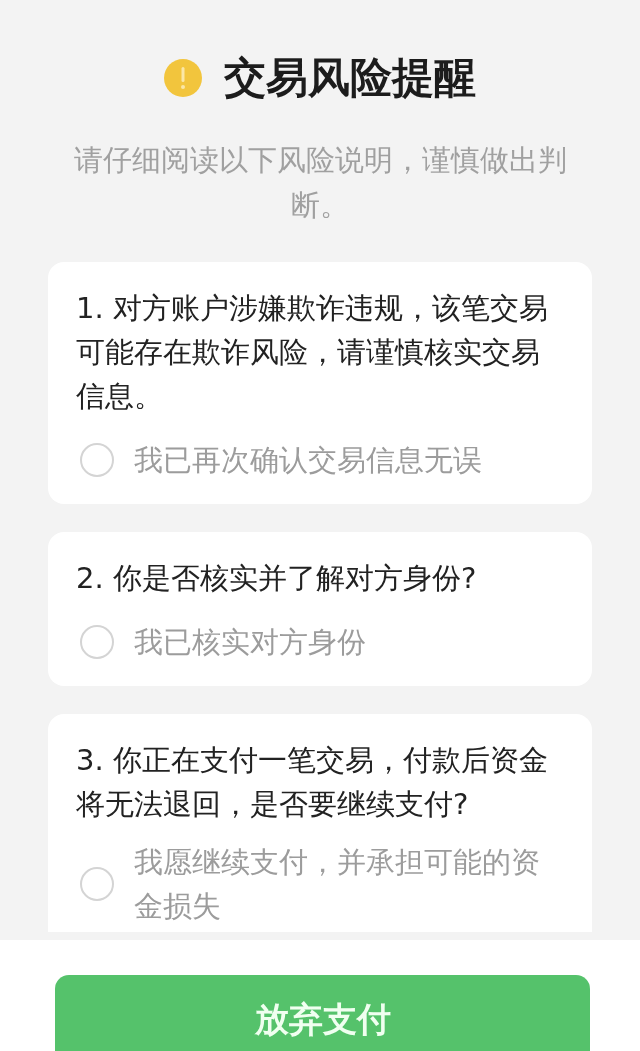 This screenshot has width=640, height=1051. I want to click on abandon-payment-button: 放弃支付, so click(322, 1013).